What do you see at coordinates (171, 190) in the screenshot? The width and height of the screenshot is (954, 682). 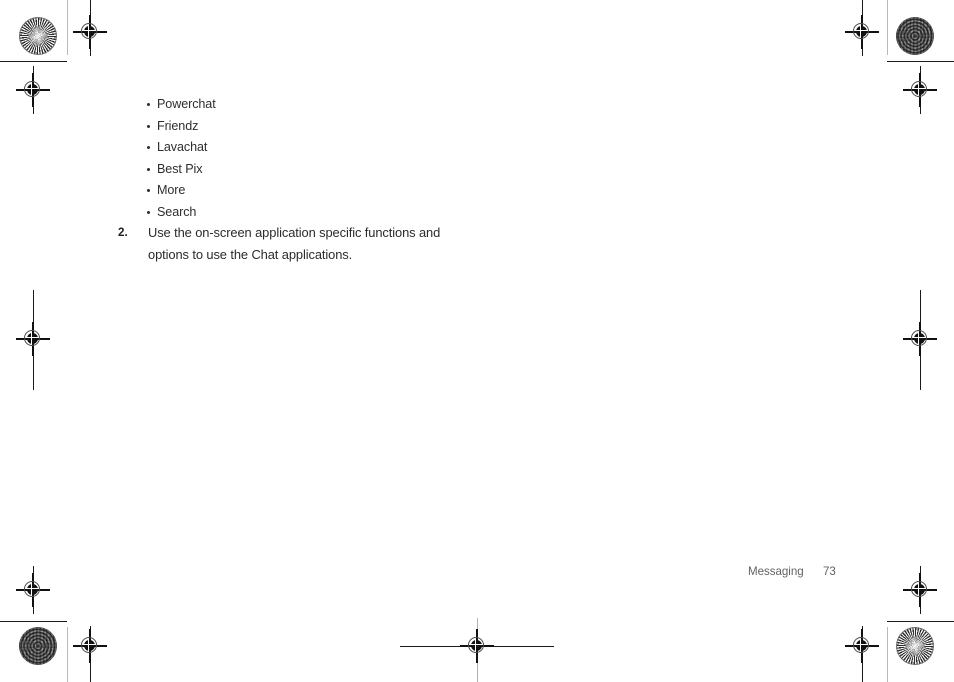 I see `list-item-label: More` at bounding box center [171, 190].